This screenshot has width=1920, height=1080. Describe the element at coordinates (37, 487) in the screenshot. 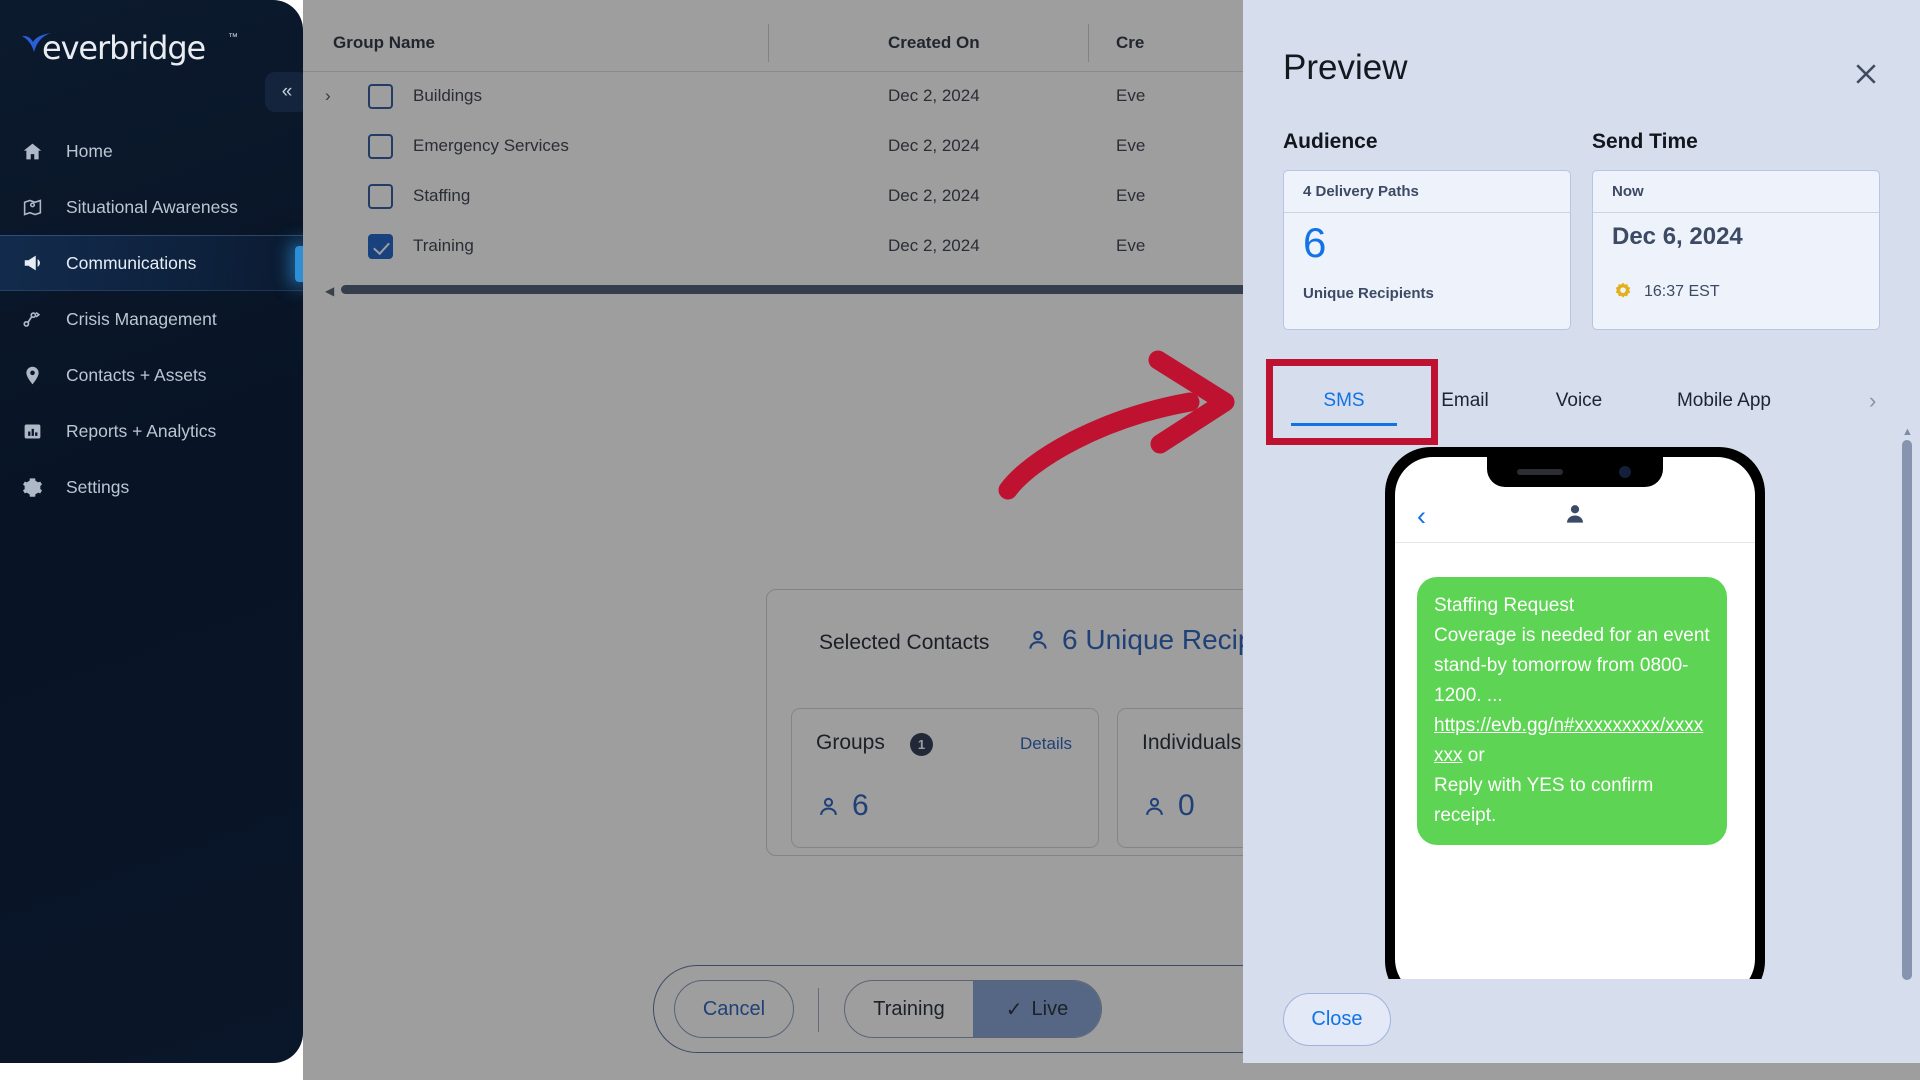

I see `gear-icon` at that location.